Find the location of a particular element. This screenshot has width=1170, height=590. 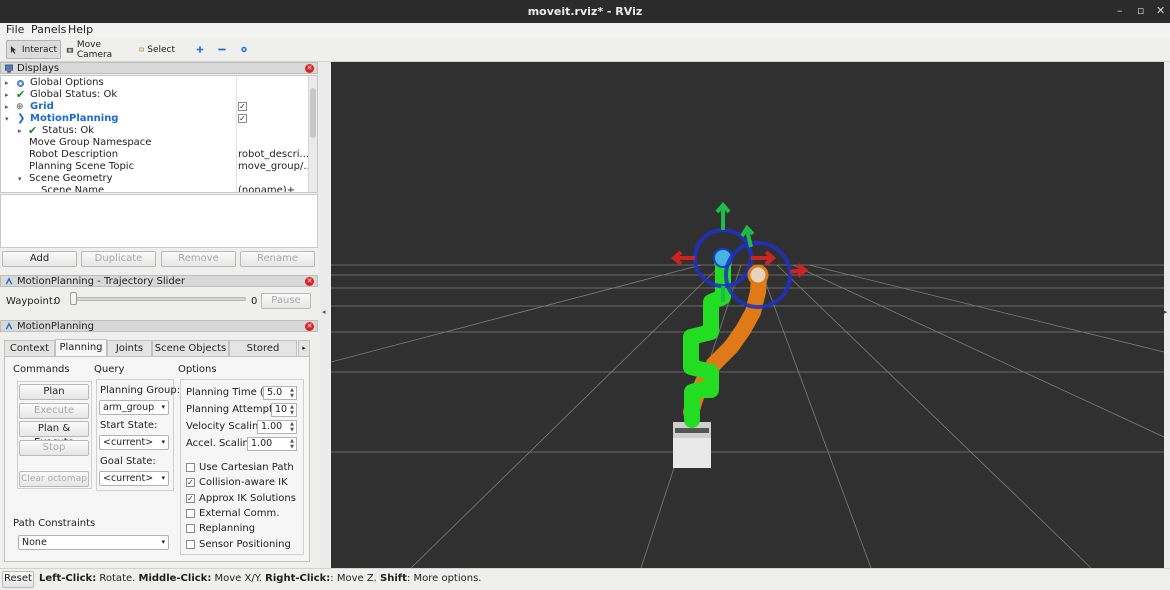

cartesian-path-checkbox: Use Cartesian Path is located at coordinates (240, 467).